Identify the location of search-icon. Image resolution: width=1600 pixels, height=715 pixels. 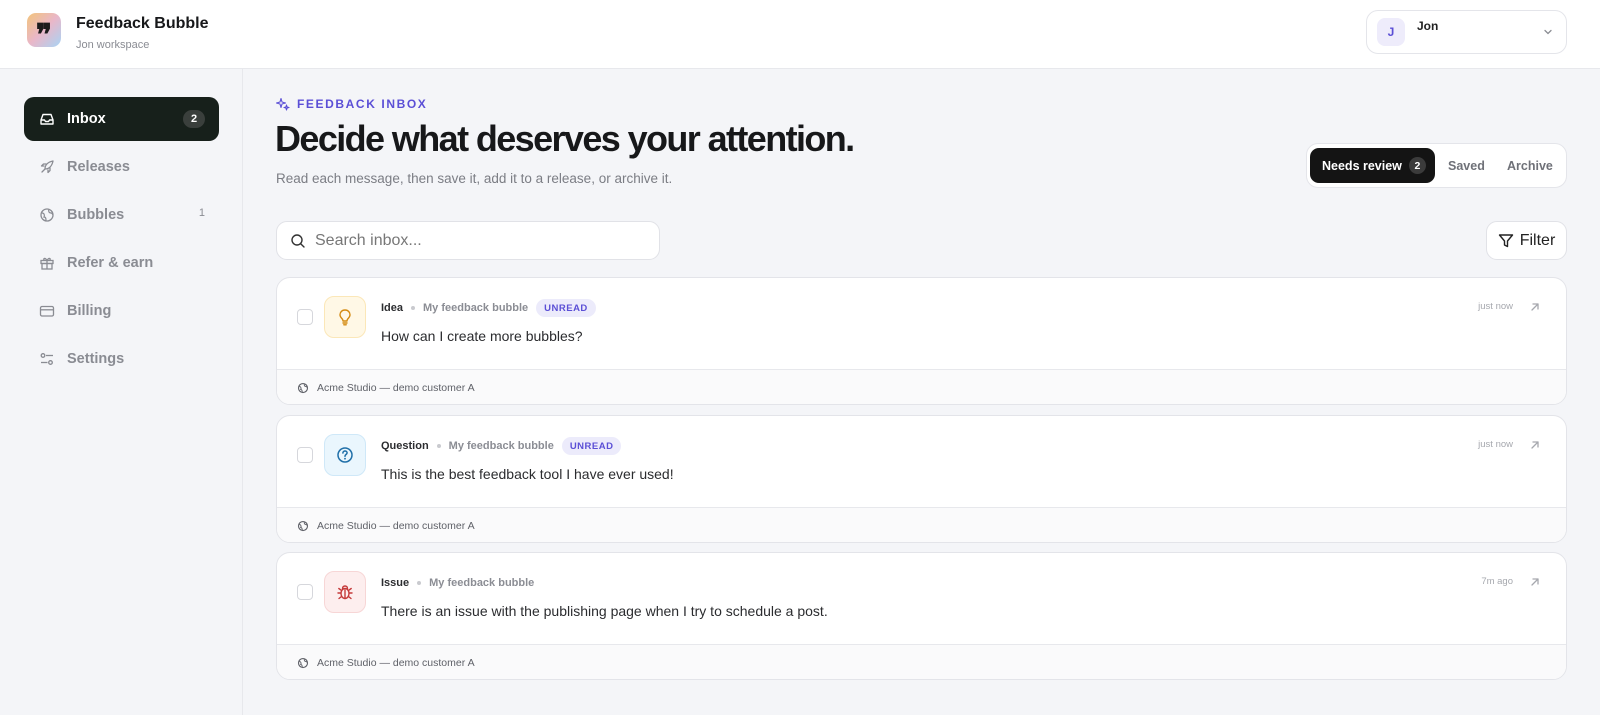
(298, 240).